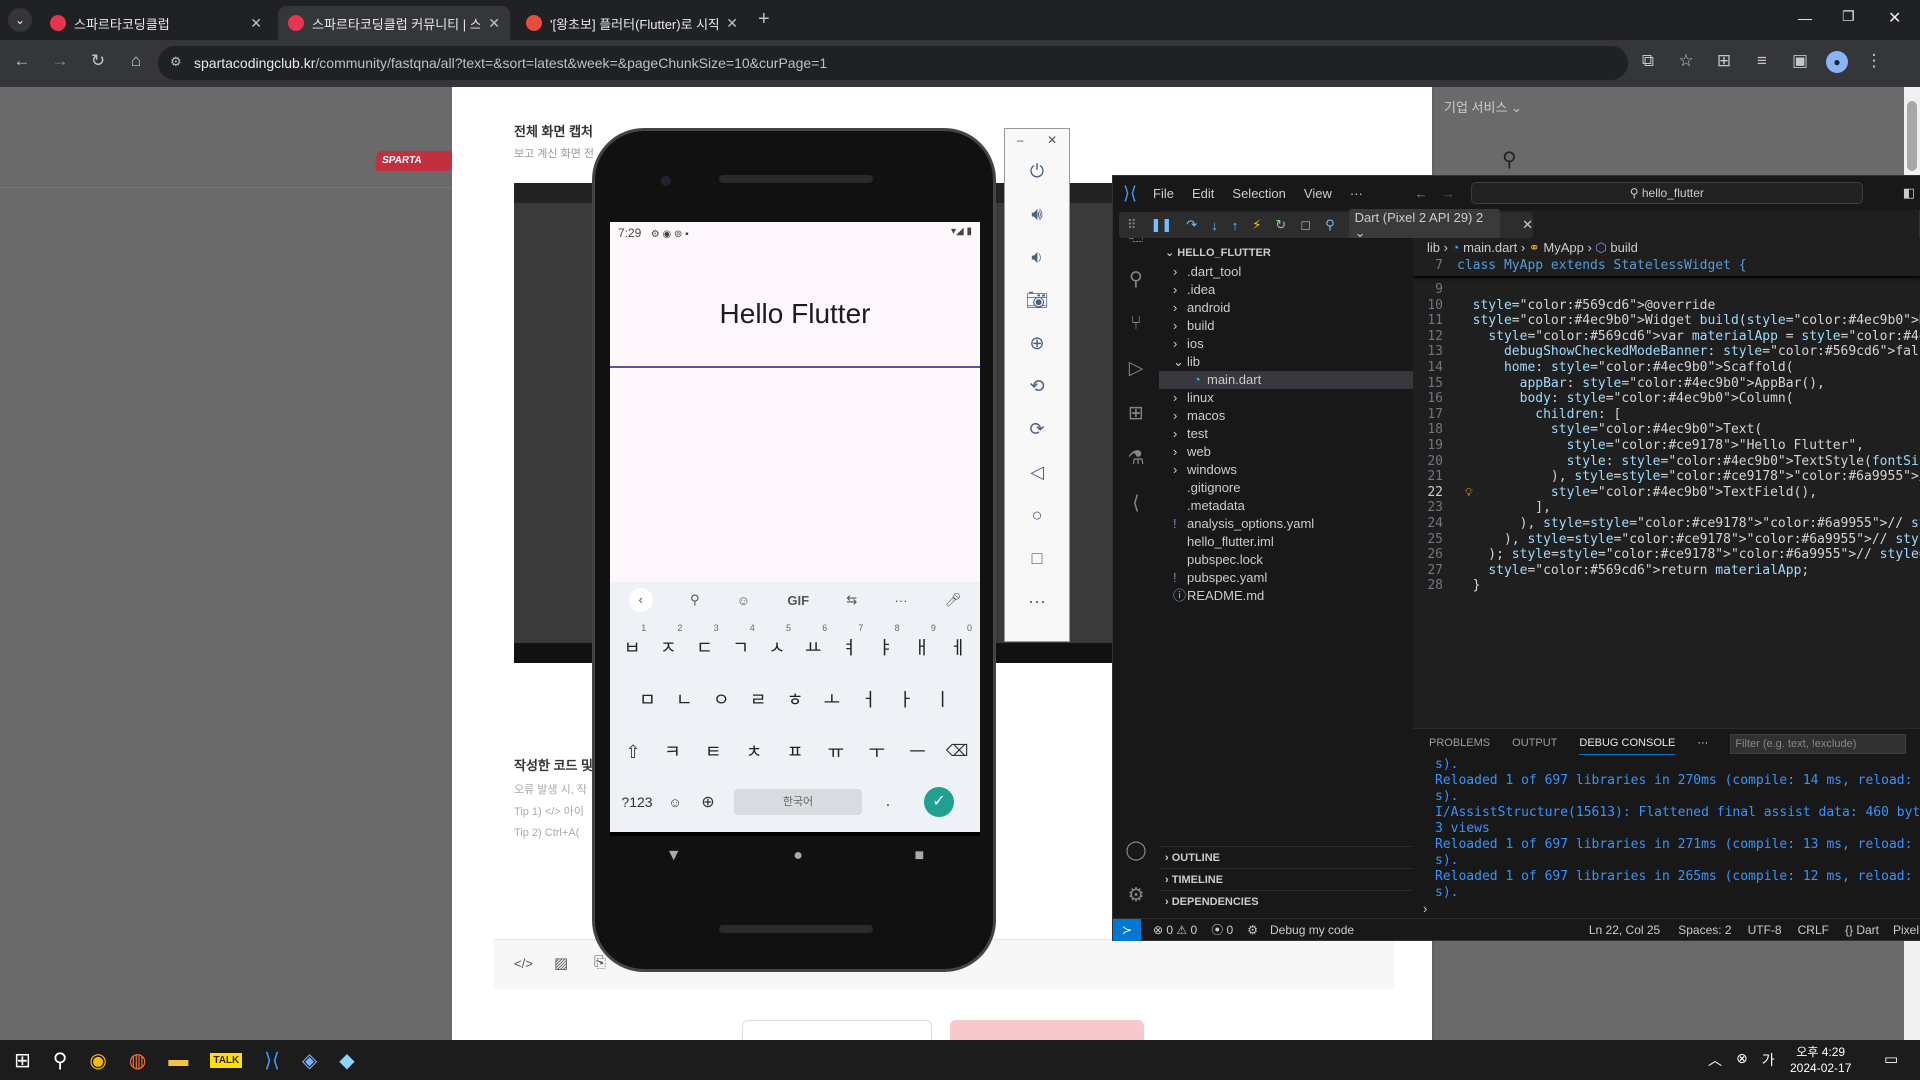  Describe the element at coordinates (1191, 225) in the screenshot. I see `step-over-icon: ↷` at that location.